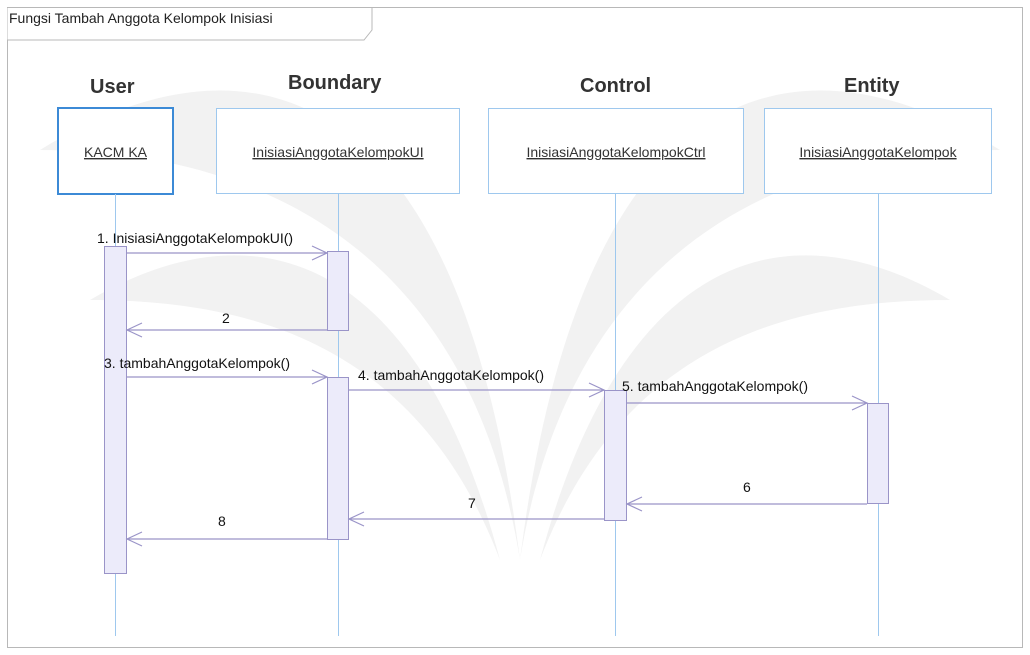 This screenshot has width=1030, height=655. What do you see at coordinates (226, 318) in the screenshot?
I see `message-2-label: 2` at bounding box center [226, 318].